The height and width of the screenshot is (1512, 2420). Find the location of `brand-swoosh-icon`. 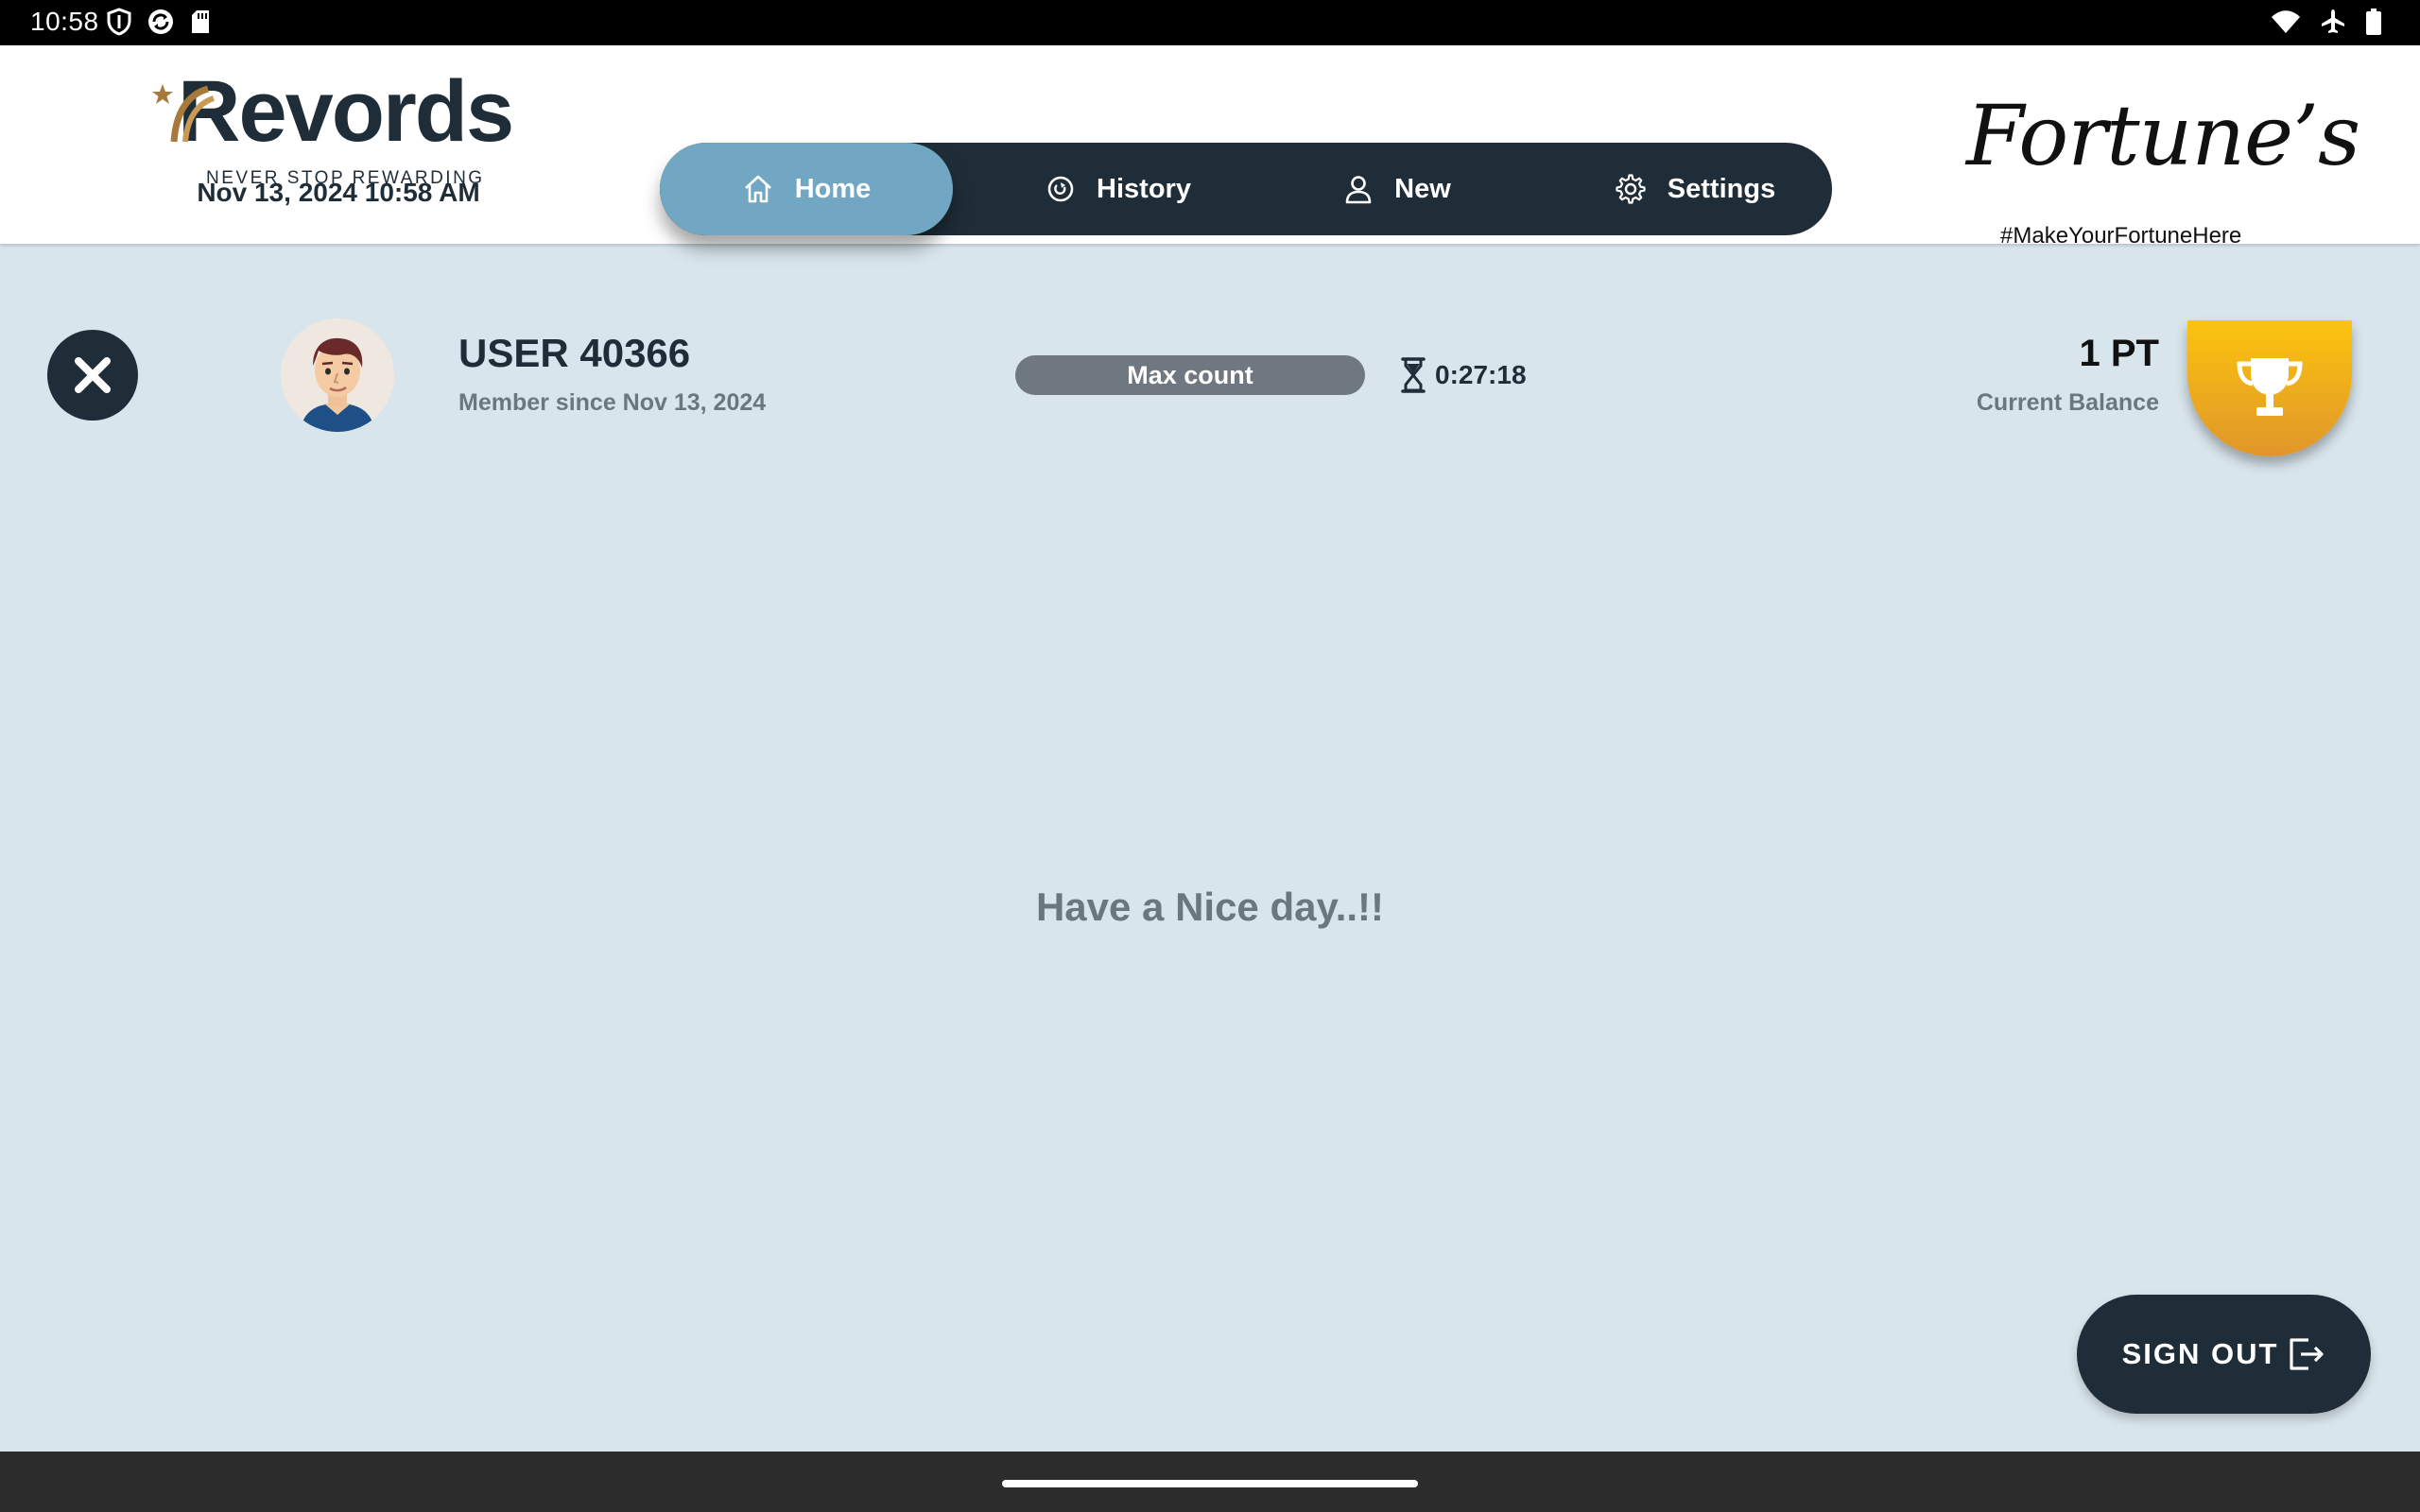

brand-swoosh-icon is located at coordinates (193, 114).